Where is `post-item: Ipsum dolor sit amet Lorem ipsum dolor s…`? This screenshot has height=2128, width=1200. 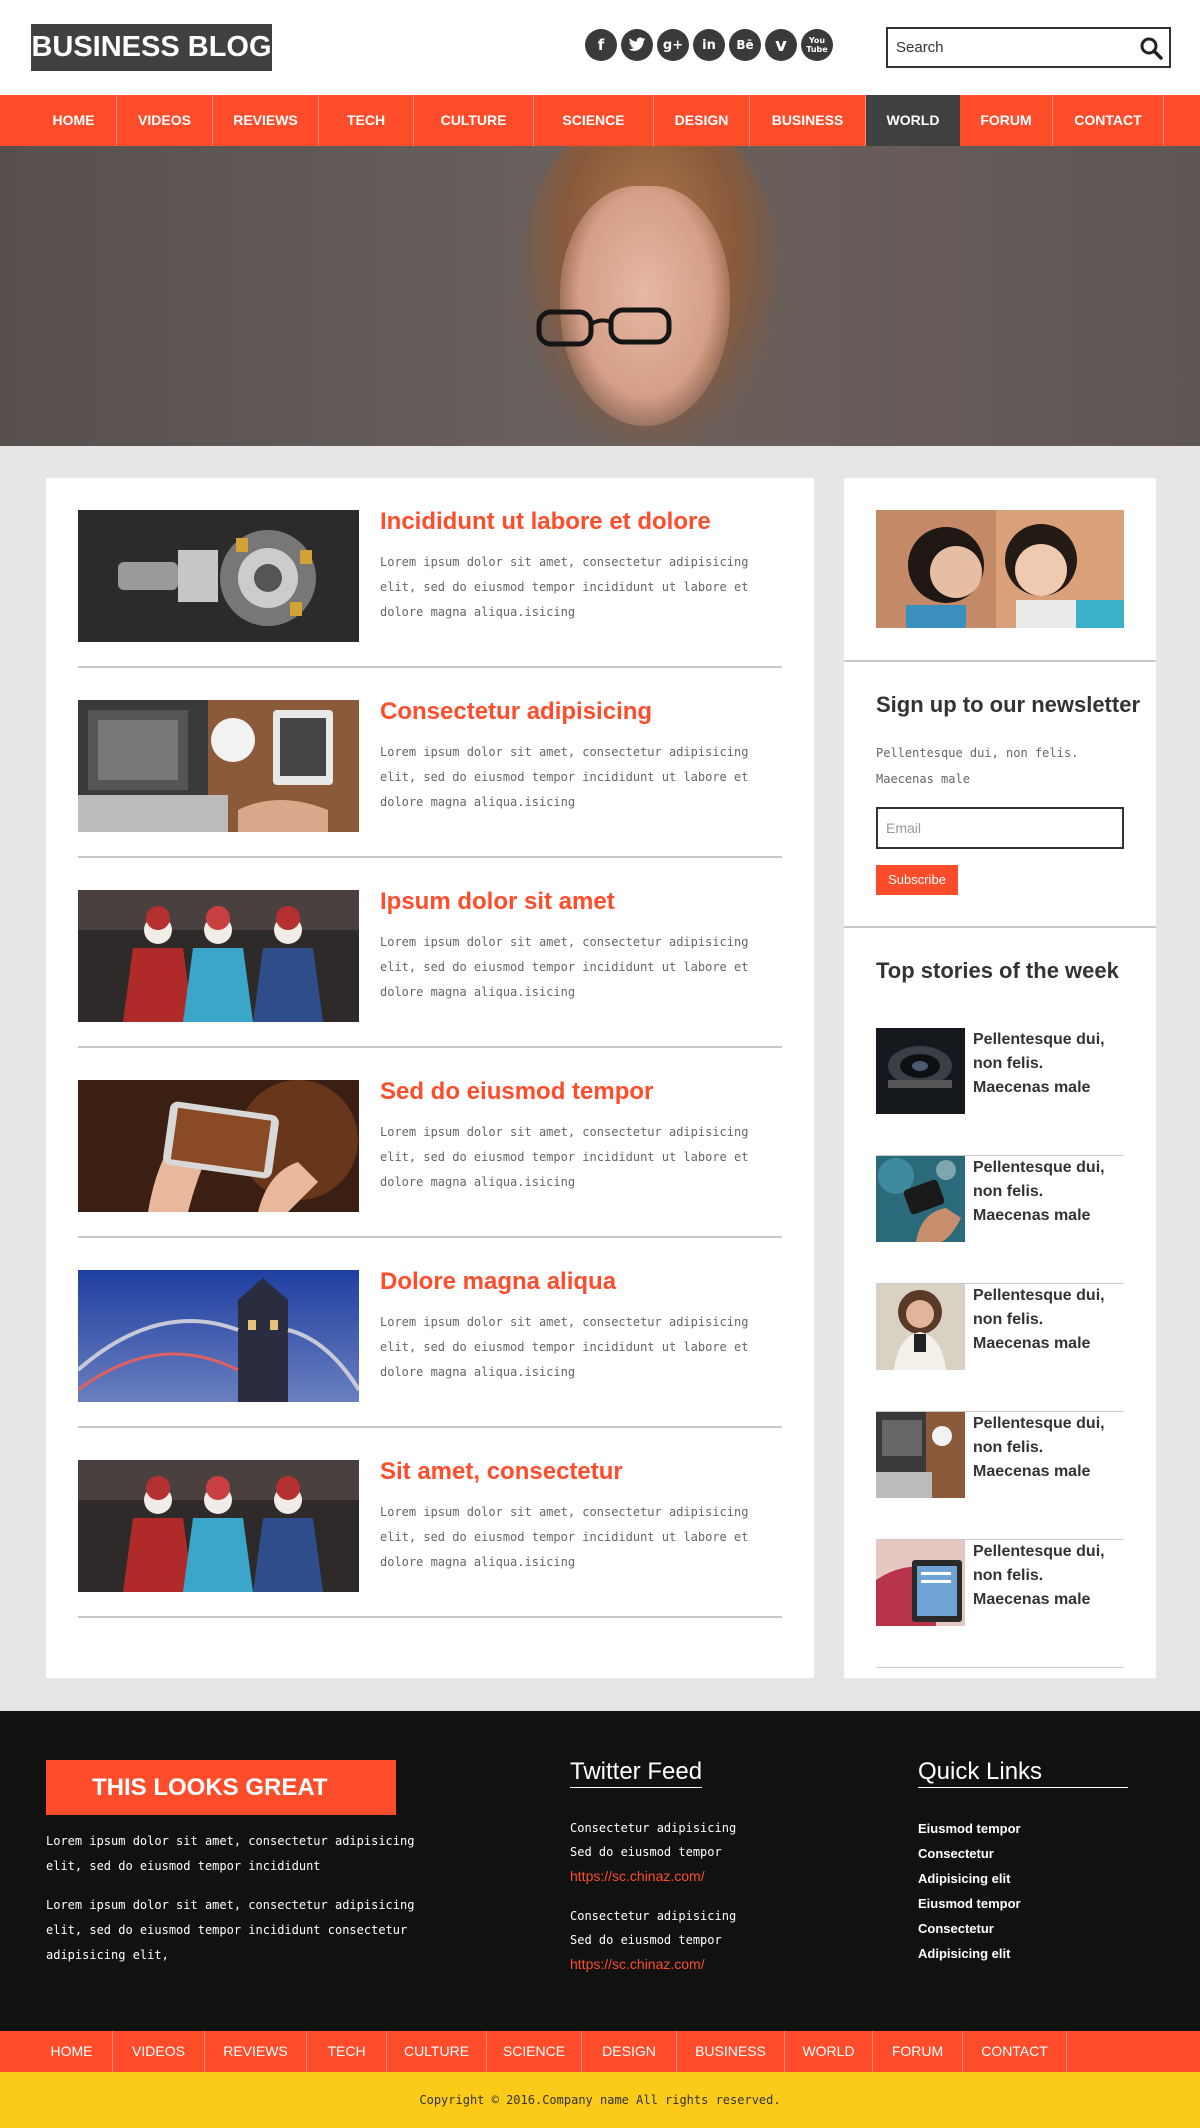 post-item: Ipsum dolor sit amet Lorem ipsum dolor s… is located at coordinates (430, 953).